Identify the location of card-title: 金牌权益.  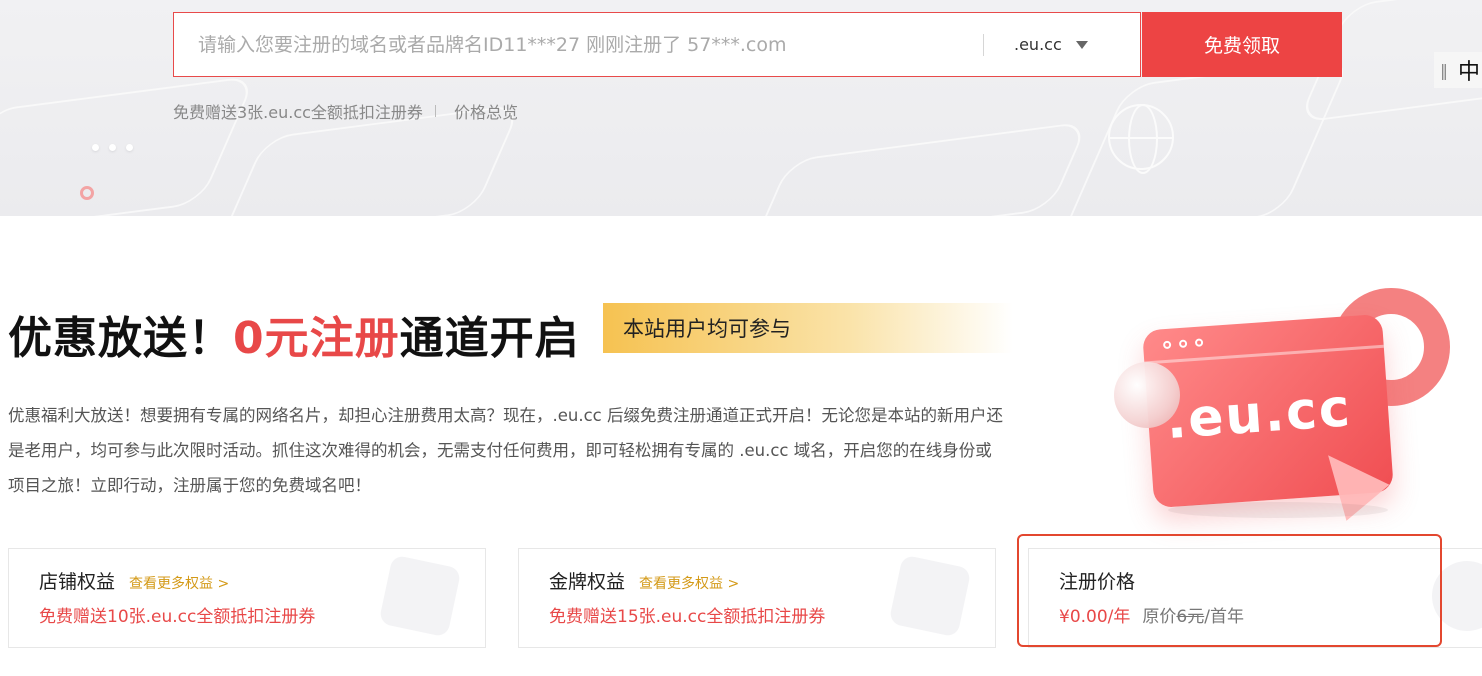
(587, 582).